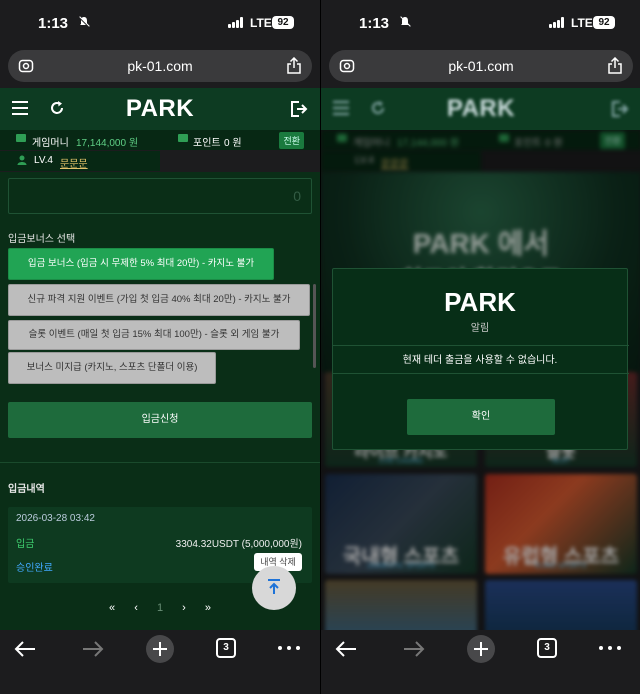 This screenshot has height=694, width=640. What do you see at coordinates (42, 239) in the screenshot?
I see `bonus-section-title: 입금보너스 선택` at bounding box center [42, 239].